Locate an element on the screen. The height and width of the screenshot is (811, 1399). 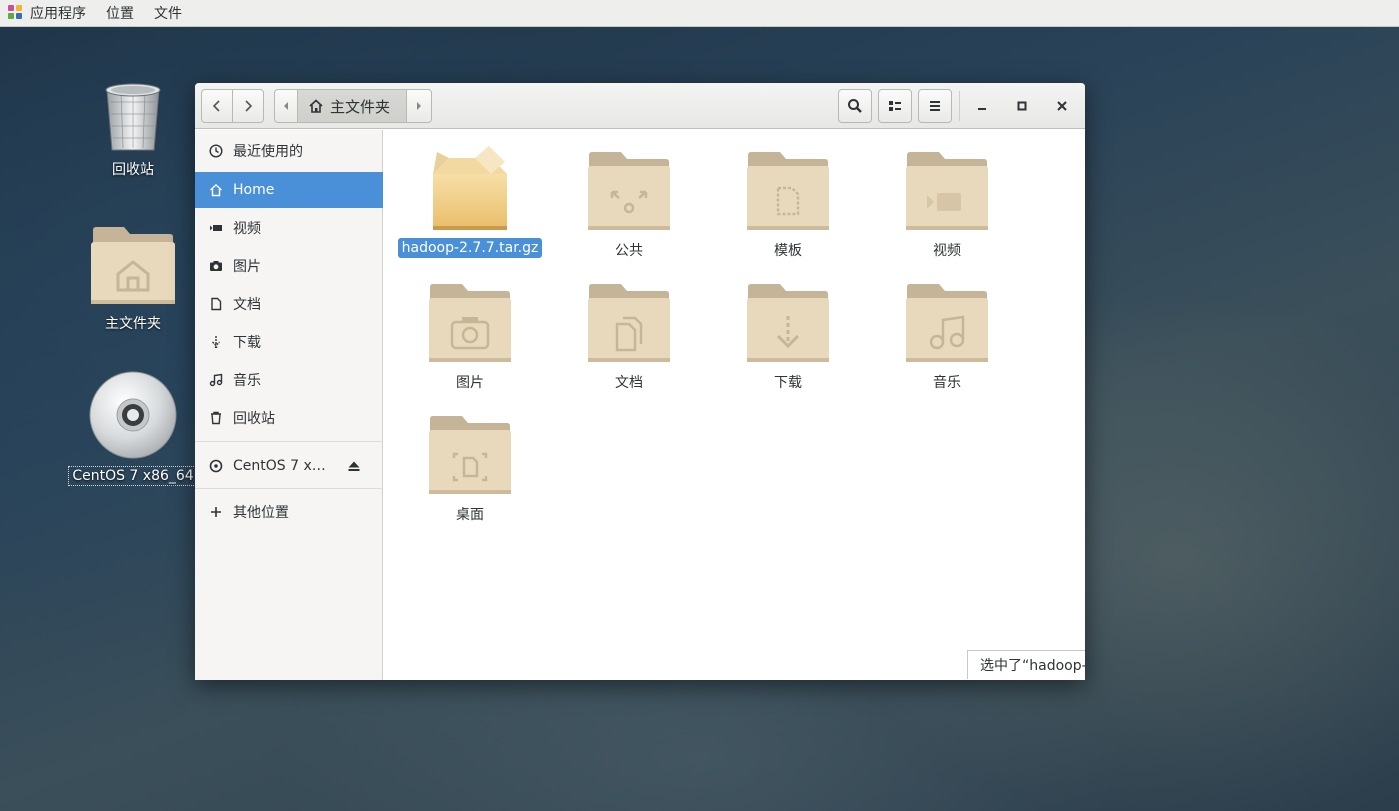
file-item-label: hadoop-2.7.7.tar.gz is located at coordinates (470, 248).